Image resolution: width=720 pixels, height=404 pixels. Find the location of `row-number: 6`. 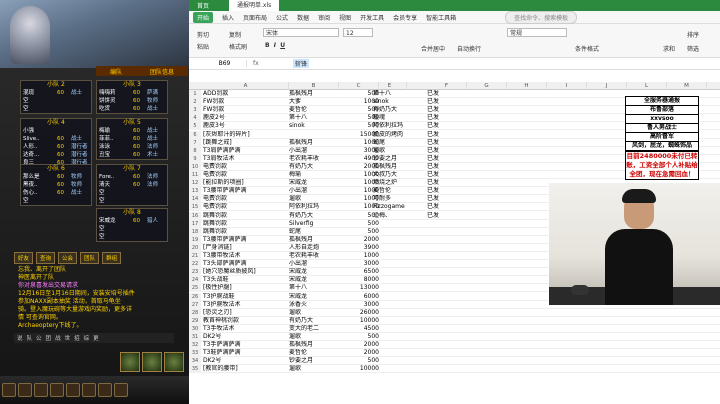

row-number: 6 is located at coordinates (195, 134).